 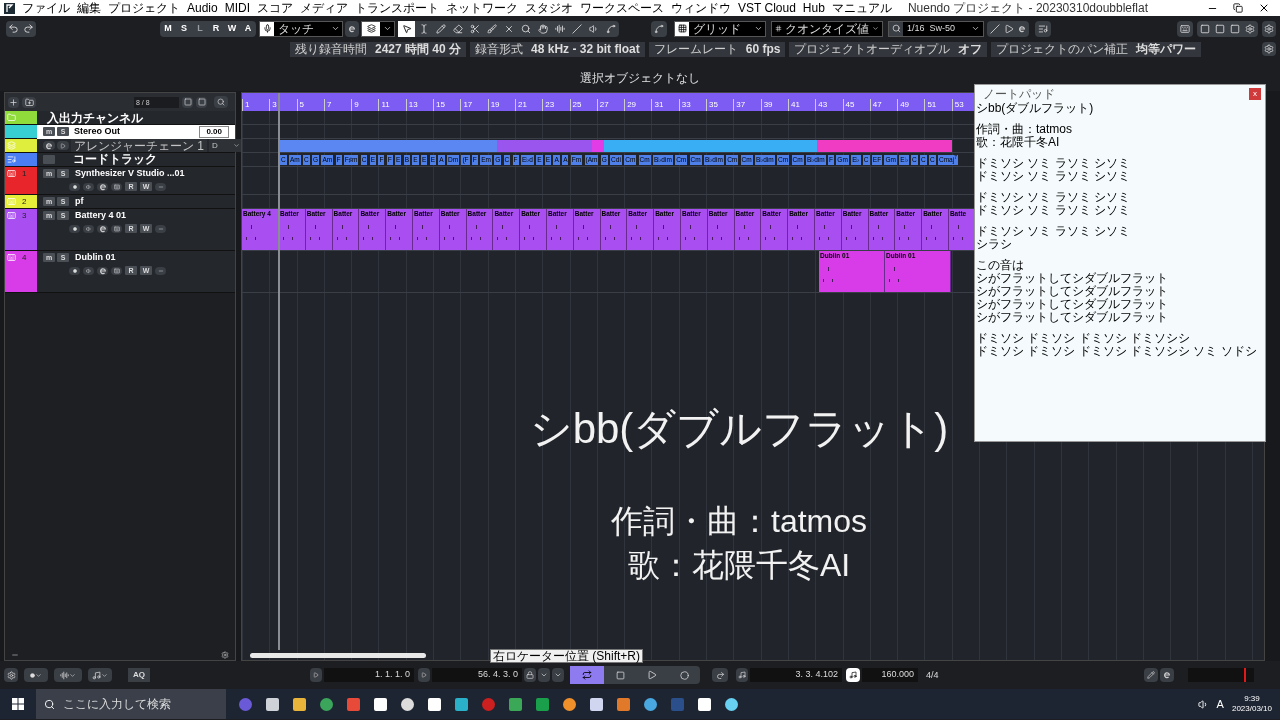 I want to click on clock-date: 2023/03/10, so click(x=1251, y=709).